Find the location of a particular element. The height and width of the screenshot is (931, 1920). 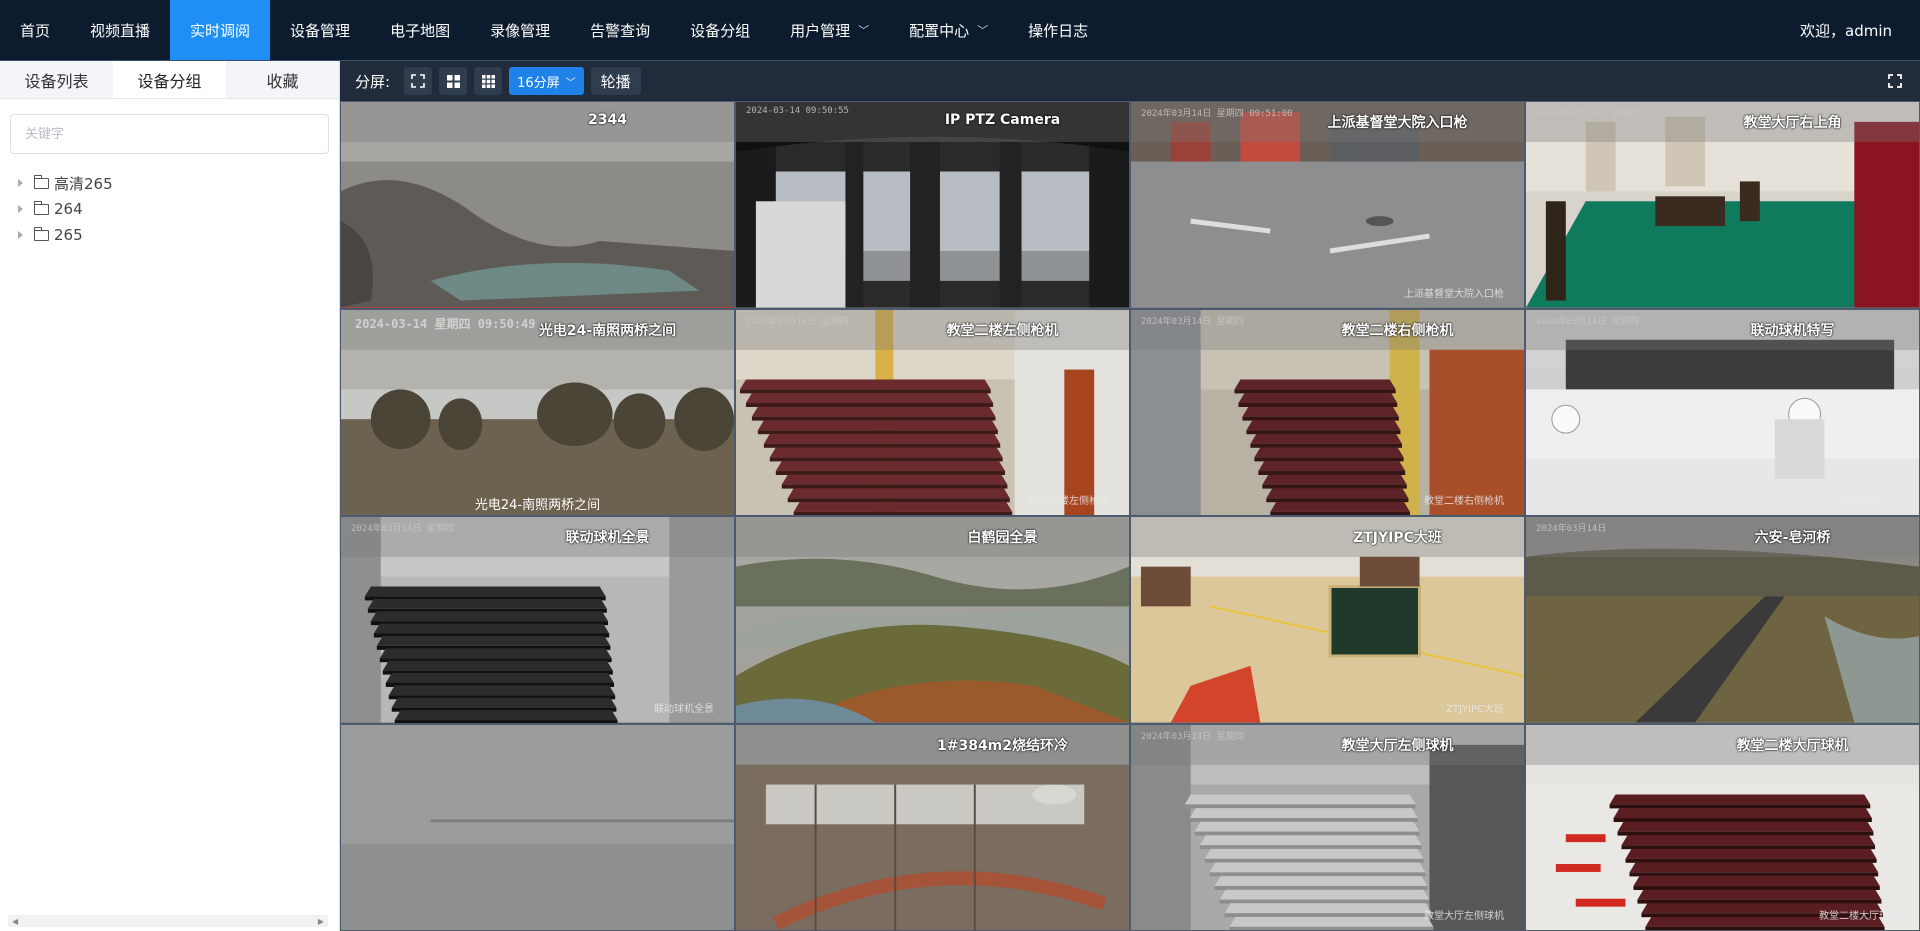

split-select: 16分屏 ﹀ is located at coordinates (546, 81).